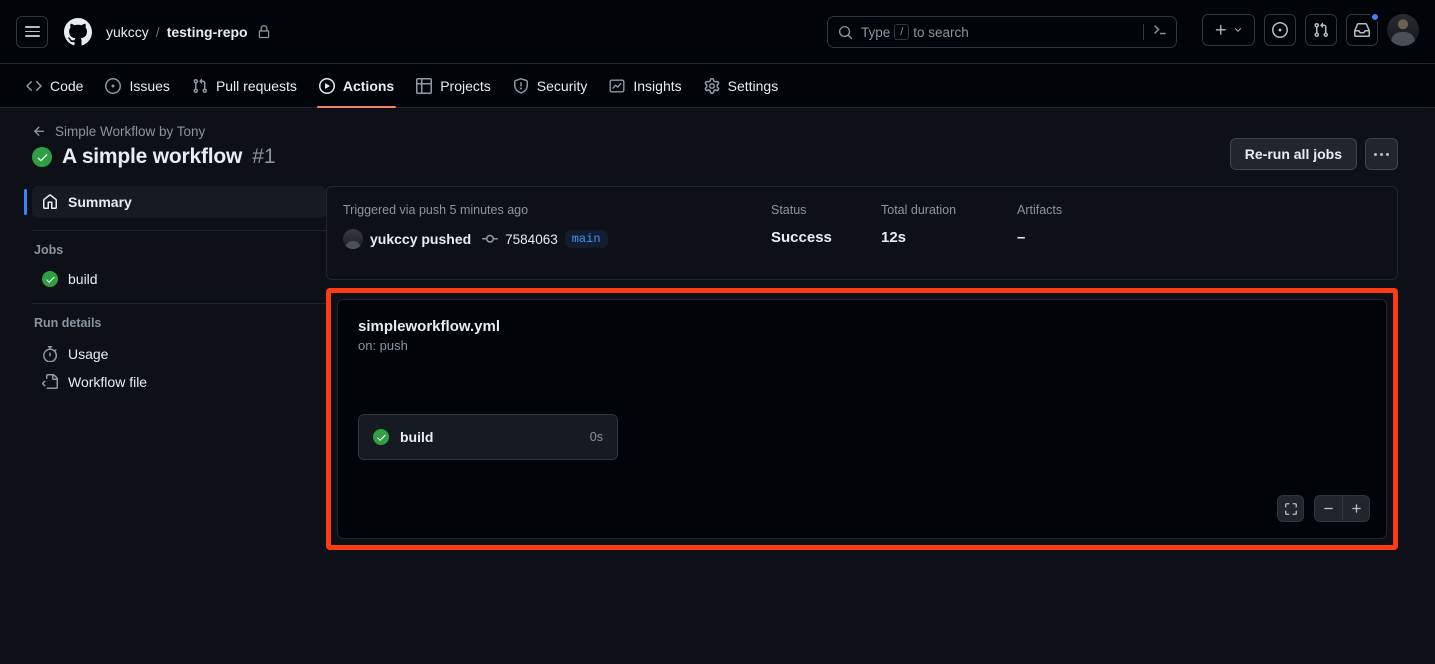  What do you see at coordinates (488, 437) in the screenshot?
I see `graph-job-node-build: build 0s` at bounding box center [488, 437].